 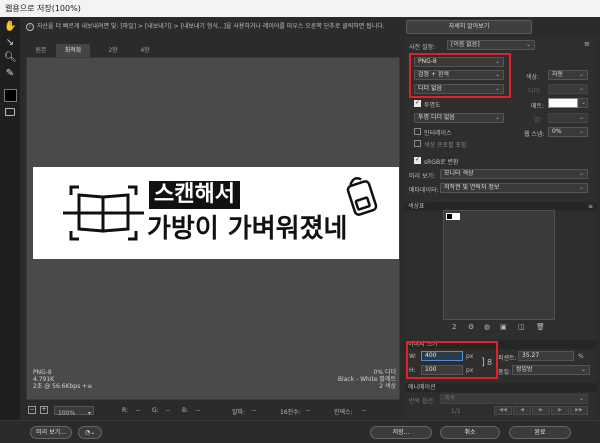 What do you see at coordinates (449, 216) in the screenshot?
I see `color-swatch-black` at bounding box center [449, 216].